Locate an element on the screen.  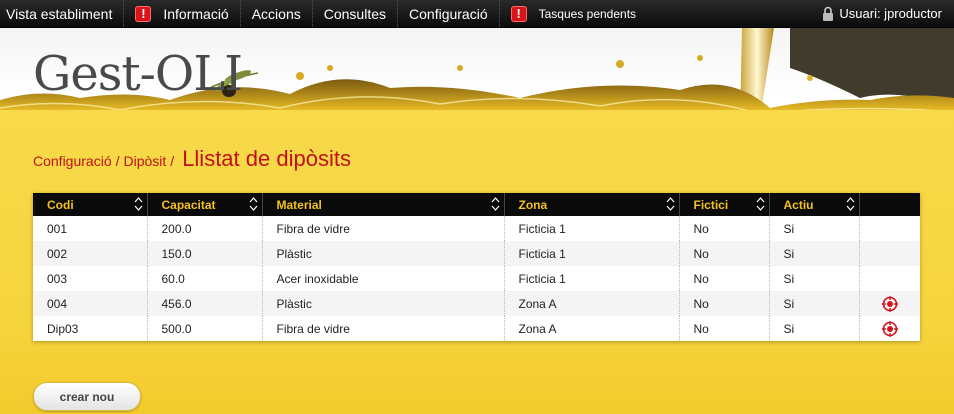
nav-label: Configuració is located at coordinates (448, 13).